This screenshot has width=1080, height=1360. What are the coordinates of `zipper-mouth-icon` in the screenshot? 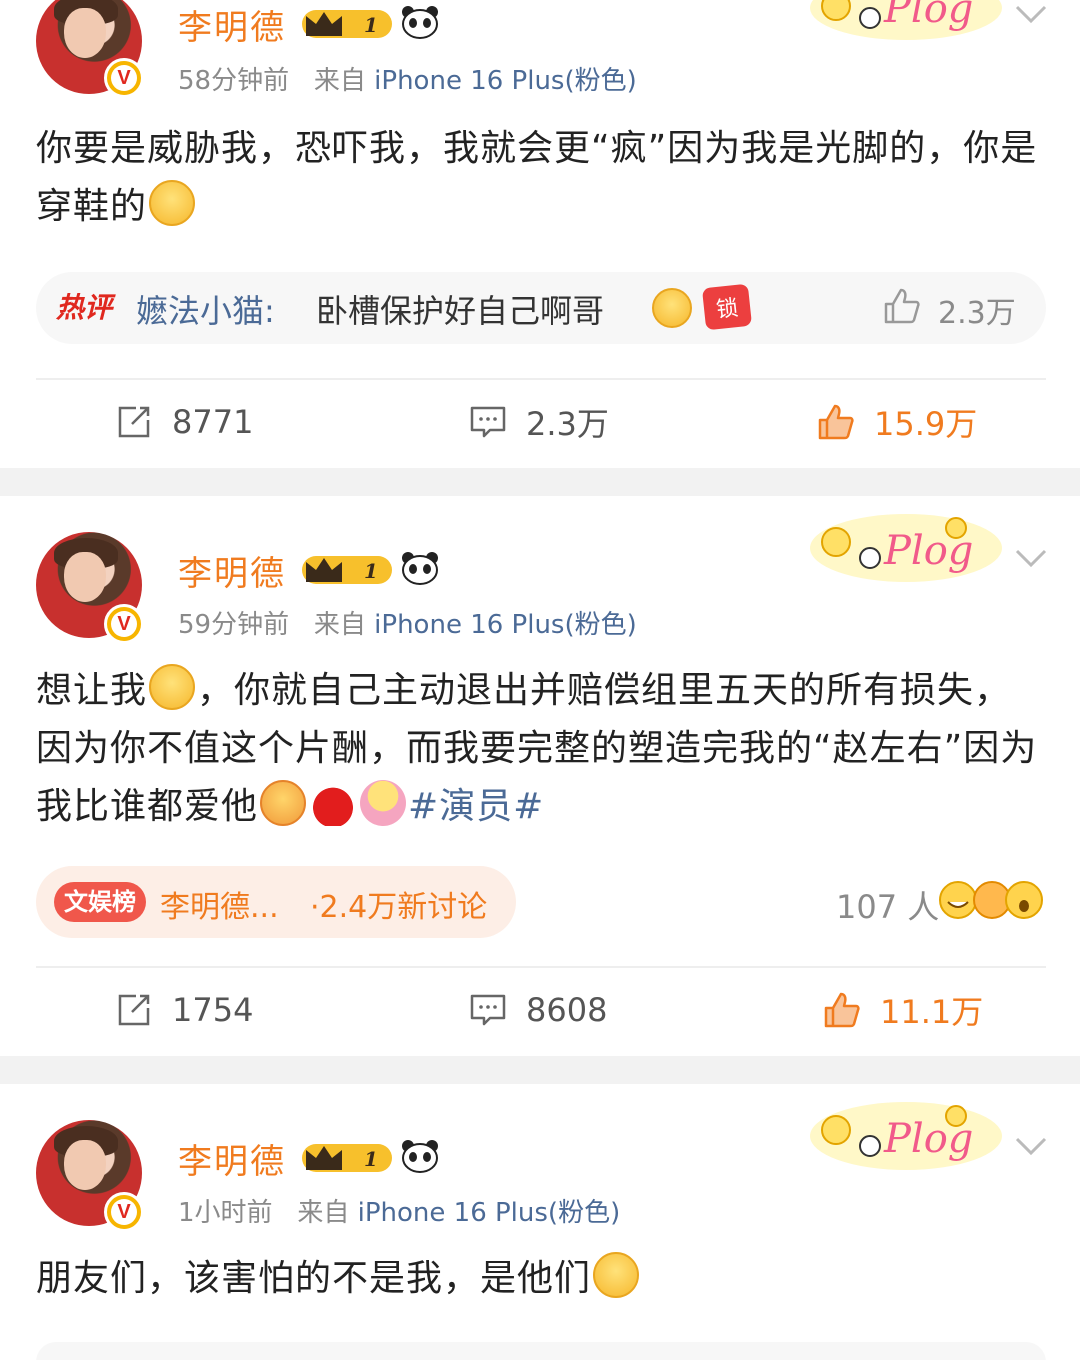 It's located at (172, 687).